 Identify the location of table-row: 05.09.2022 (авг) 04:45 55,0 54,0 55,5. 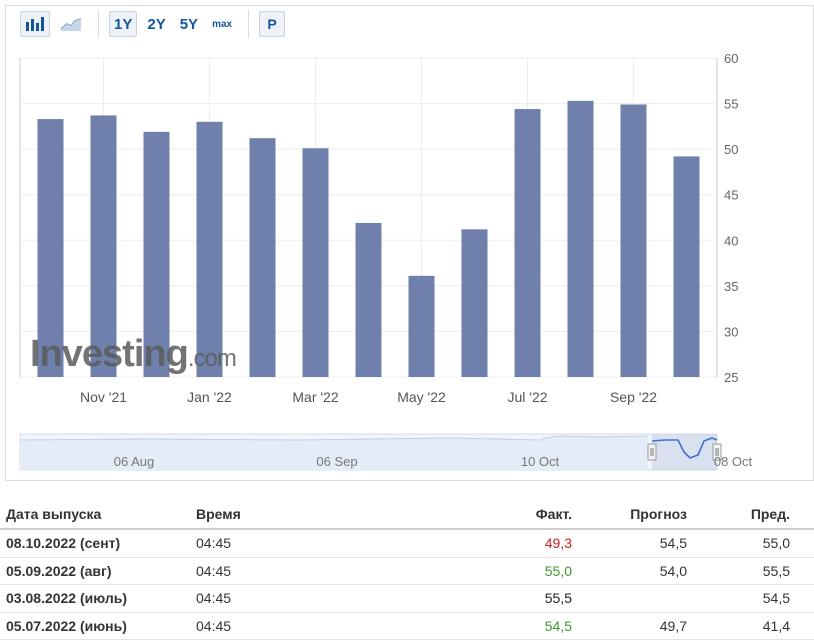
(407, 571).